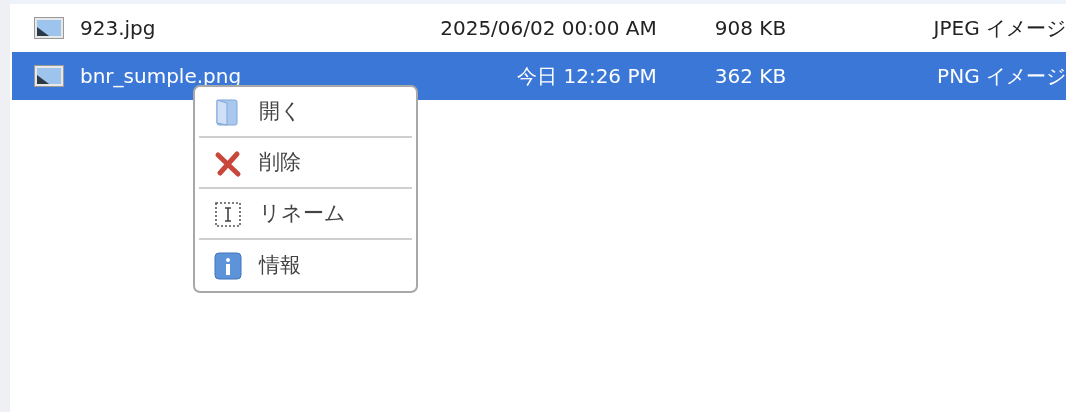 Image resolution: width=1070 pixels, height=412 pixels. I want to click on file-size: 908 KB, so click(751, 28).